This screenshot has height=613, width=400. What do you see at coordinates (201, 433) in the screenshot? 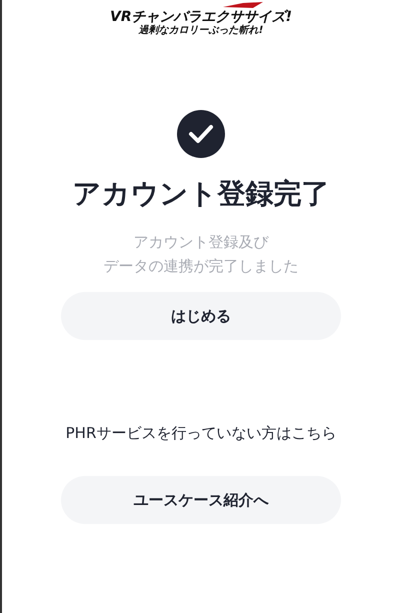
I see `no-phr-text: PHRサービスを行っていない方はこちら` at bounding box center [201, 433].